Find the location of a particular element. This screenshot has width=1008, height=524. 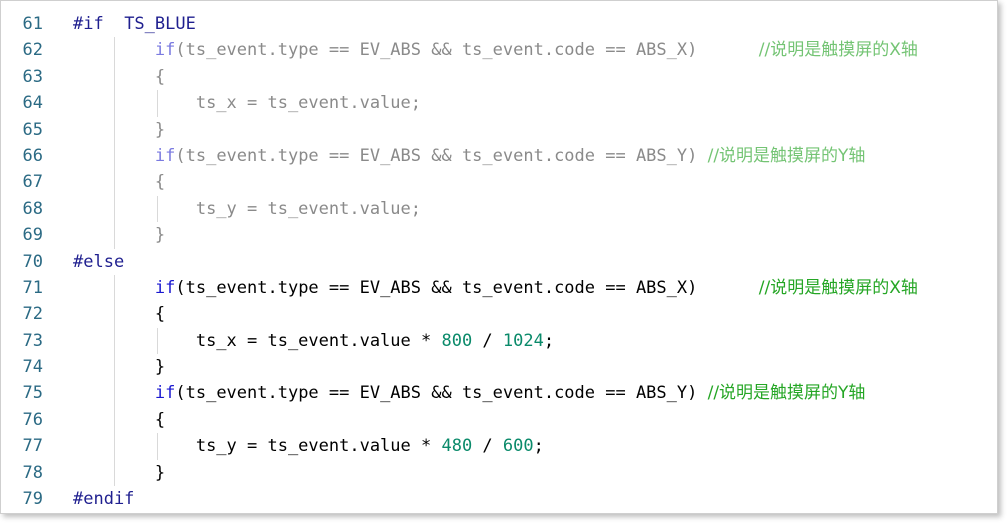

code-text: #else is located at coordinates (98, 262).